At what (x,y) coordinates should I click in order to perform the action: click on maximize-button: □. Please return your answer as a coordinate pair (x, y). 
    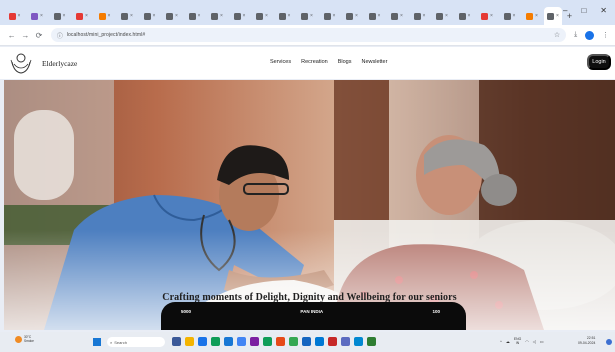
    Looking at the image, I should click on (583, 10).